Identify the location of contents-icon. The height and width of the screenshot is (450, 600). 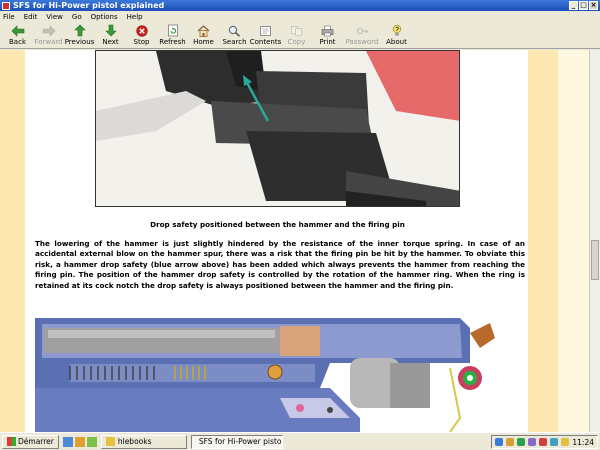
(266, 30).